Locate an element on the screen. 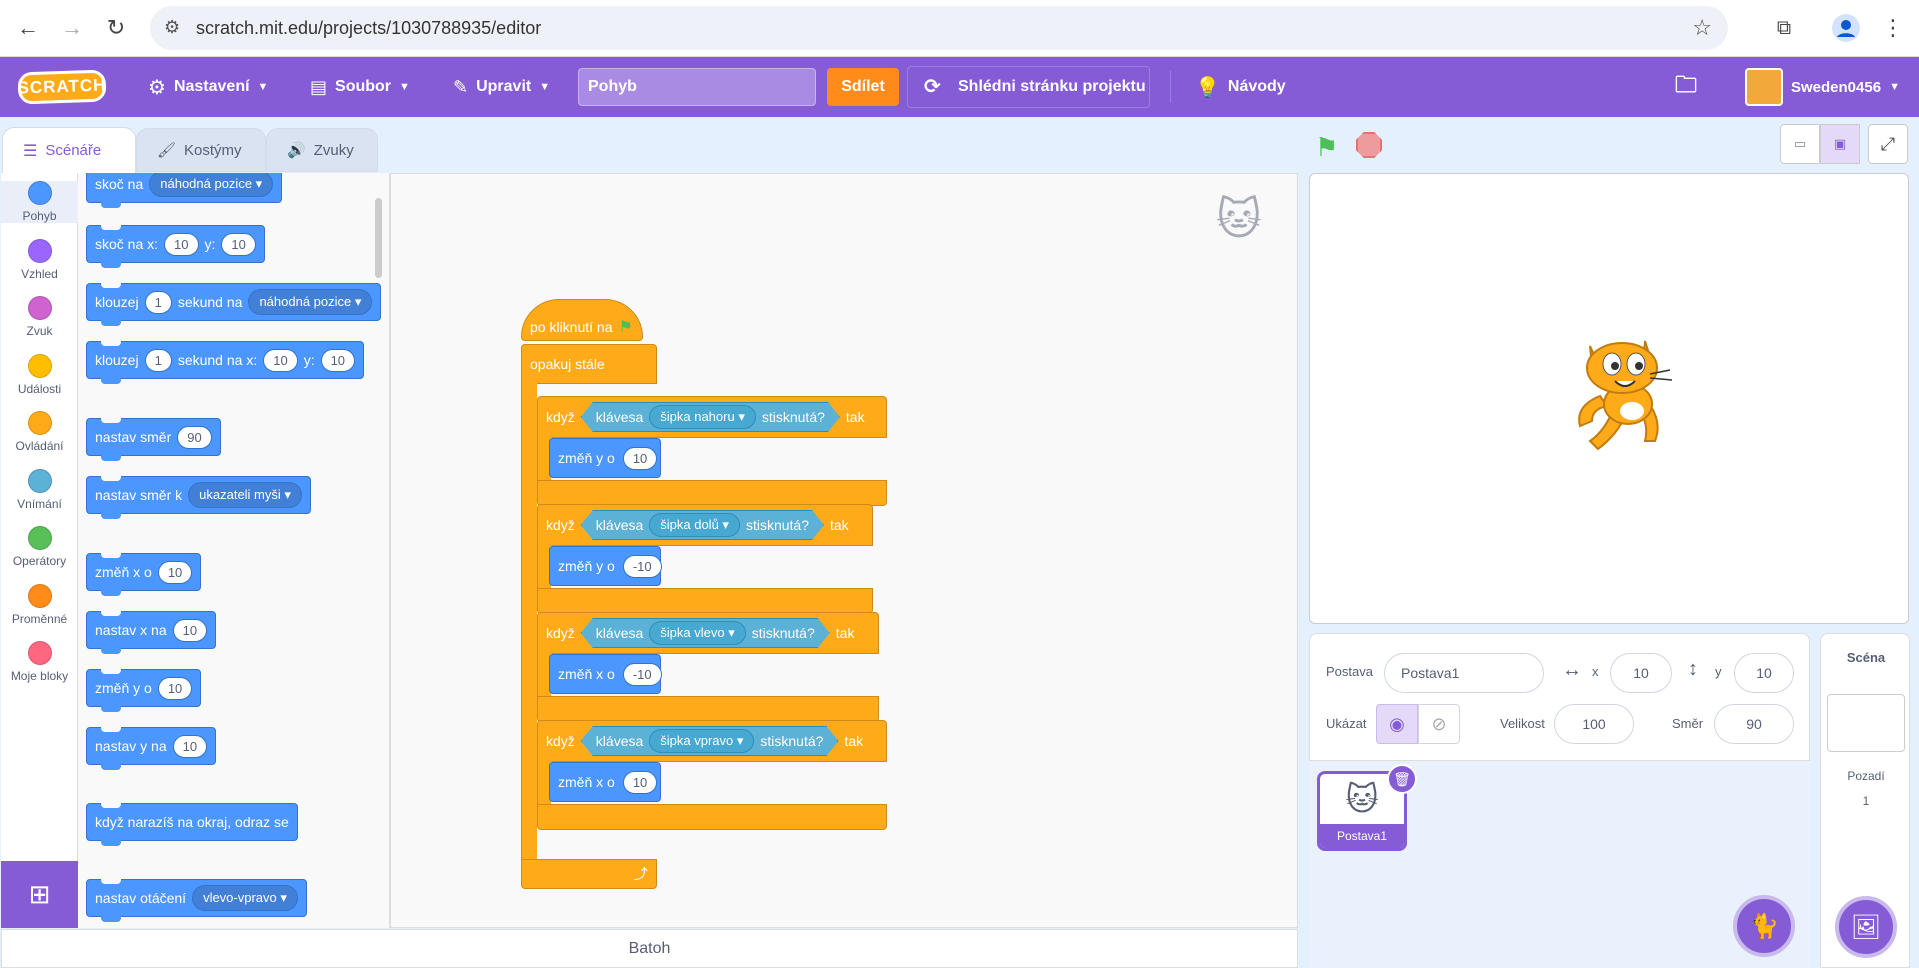  block-change-y: změň y o 10 is located at coordinates (144, 690).